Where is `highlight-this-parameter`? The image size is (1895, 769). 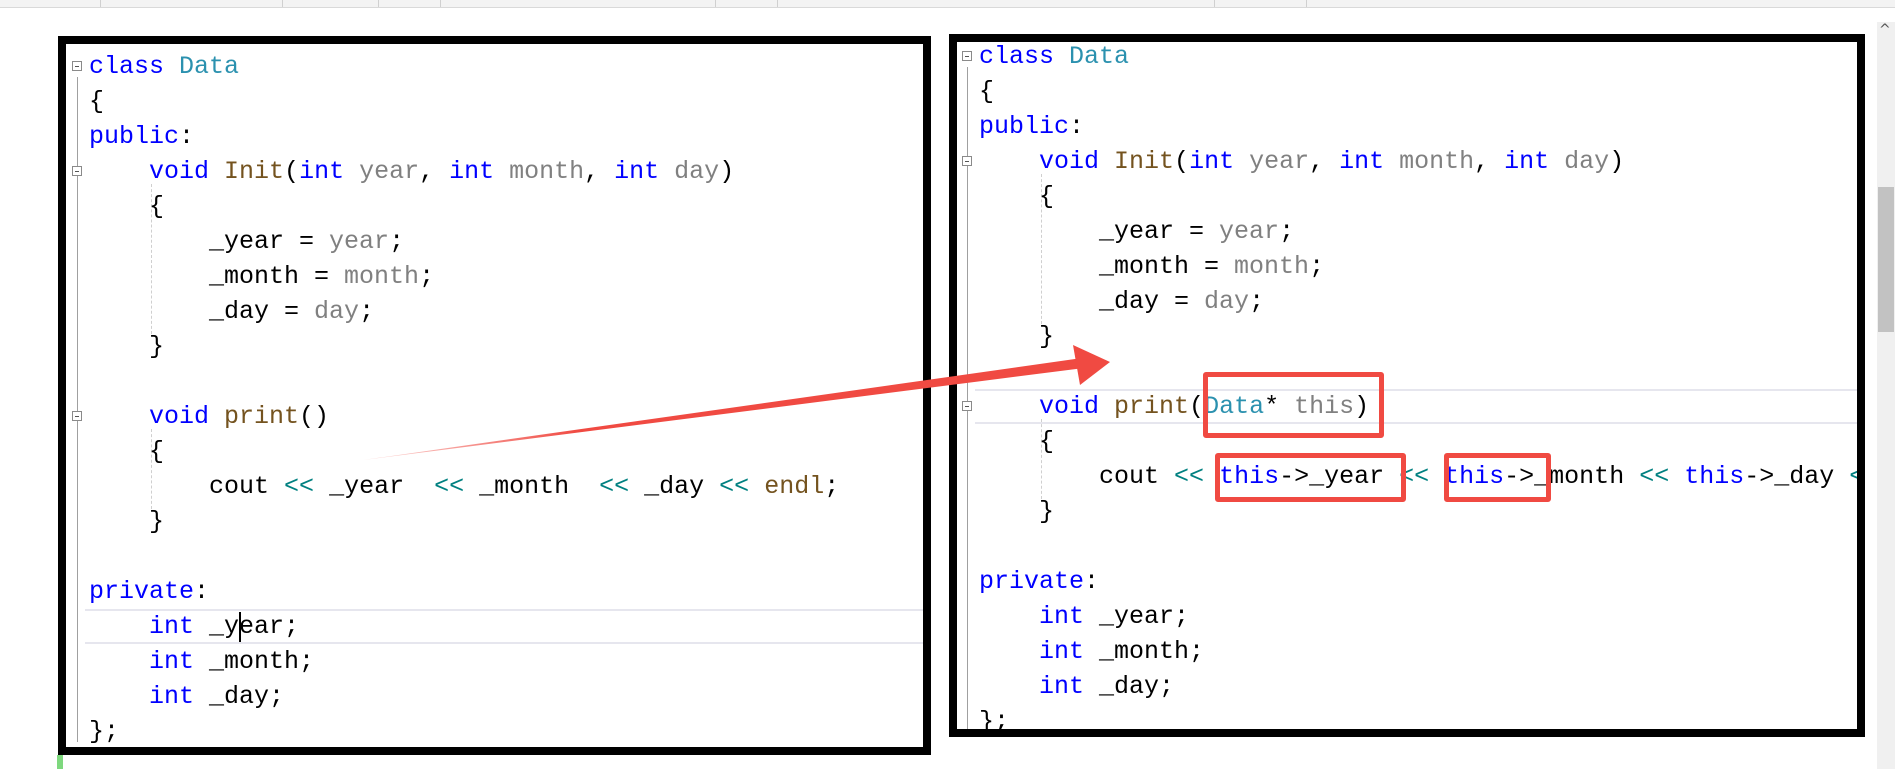 highlight-this-parameter is located at coordinates (1293, 405).